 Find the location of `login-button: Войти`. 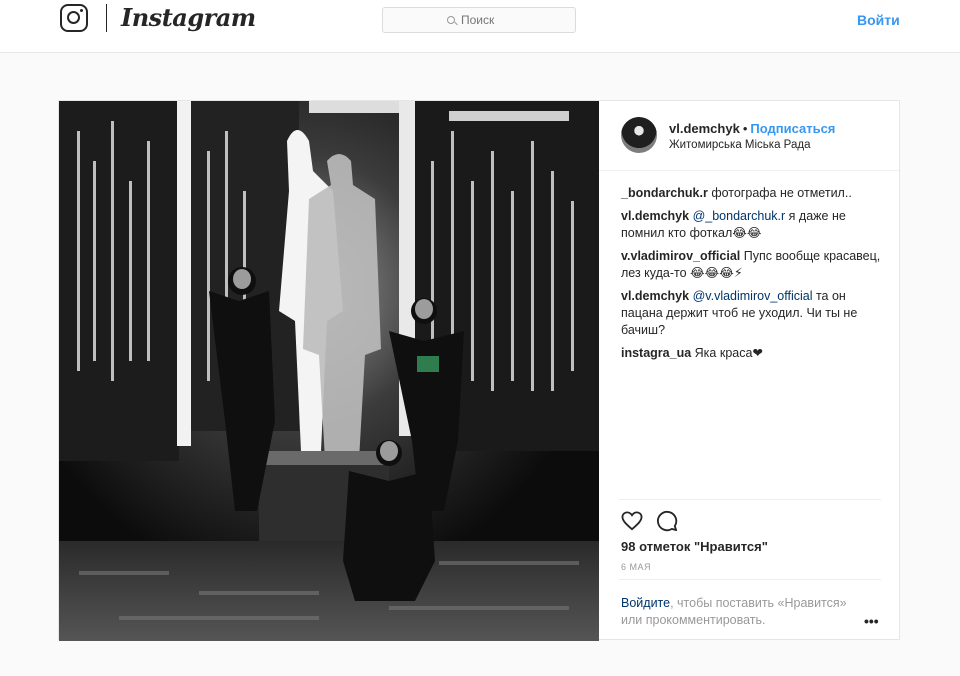

login-button: Войти is located at coordinates (878, 20).